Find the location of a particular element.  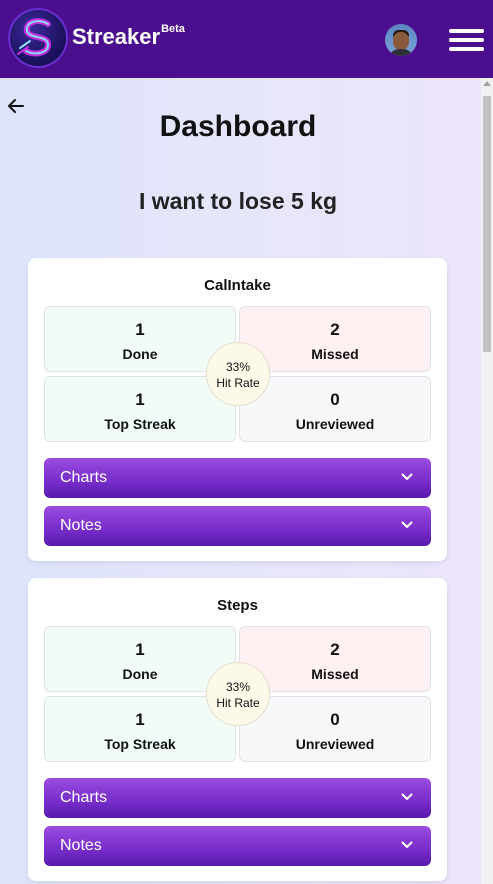

hamburger-menu-icon is located at coordinates (466, 40).